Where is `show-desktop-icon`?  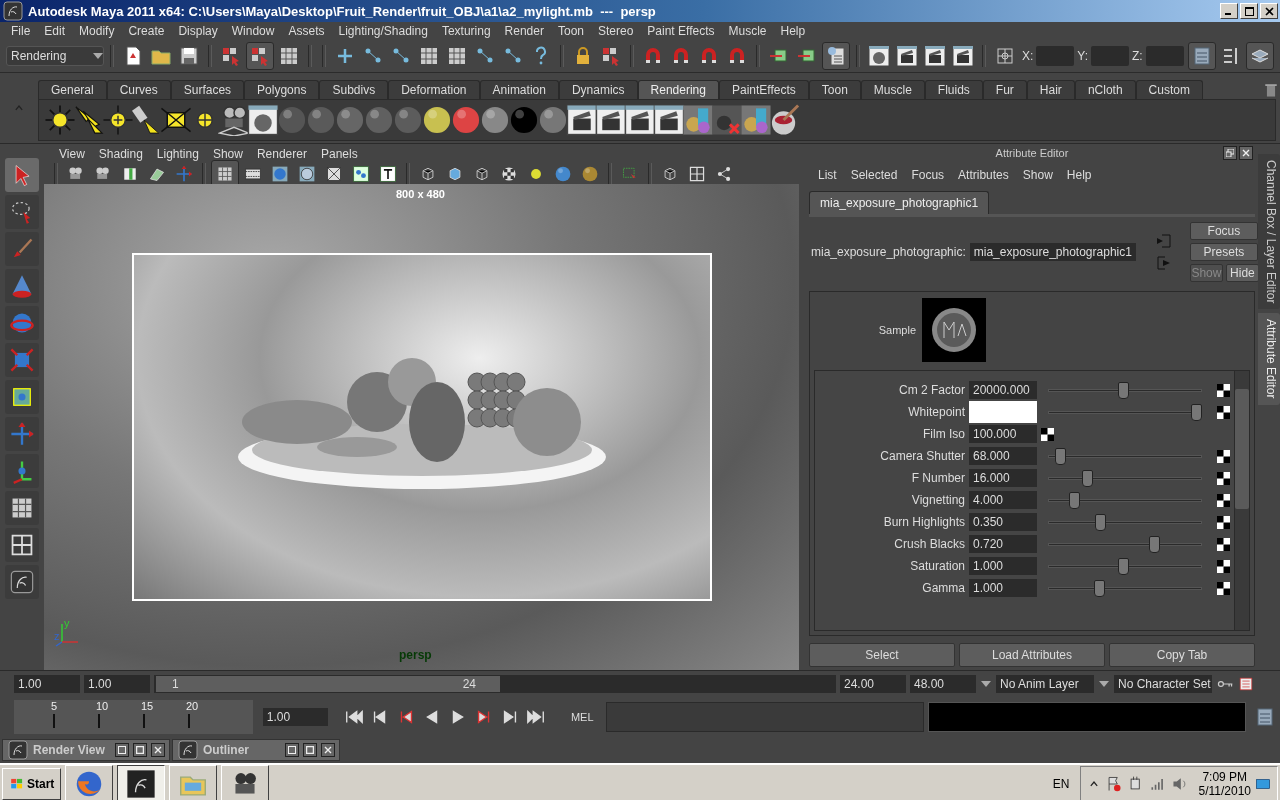
show-desktop-icon is located at coordinates (1263, 784).